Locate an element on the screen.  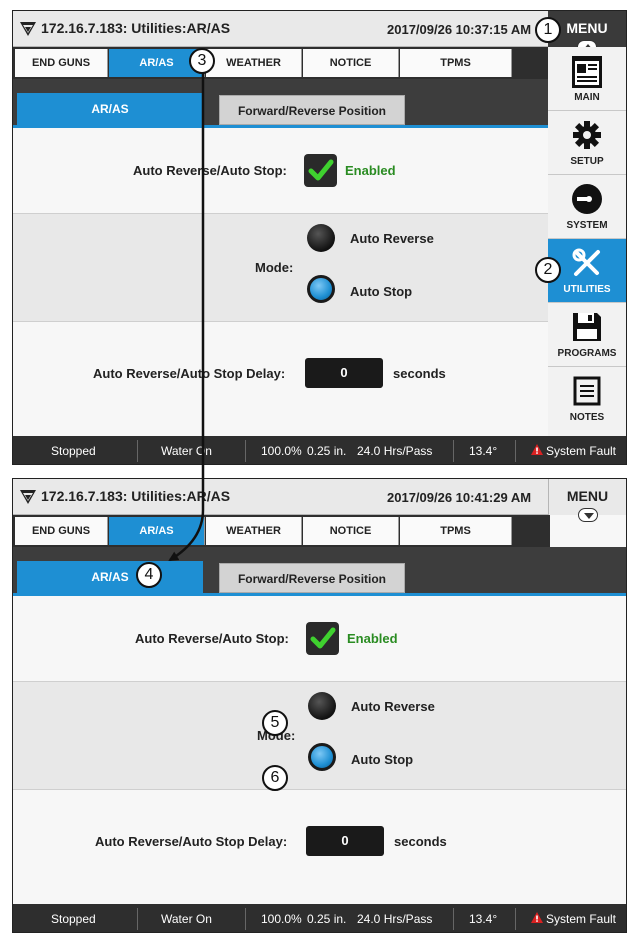
callout-5: 5 is located at coordinates (275, 723).